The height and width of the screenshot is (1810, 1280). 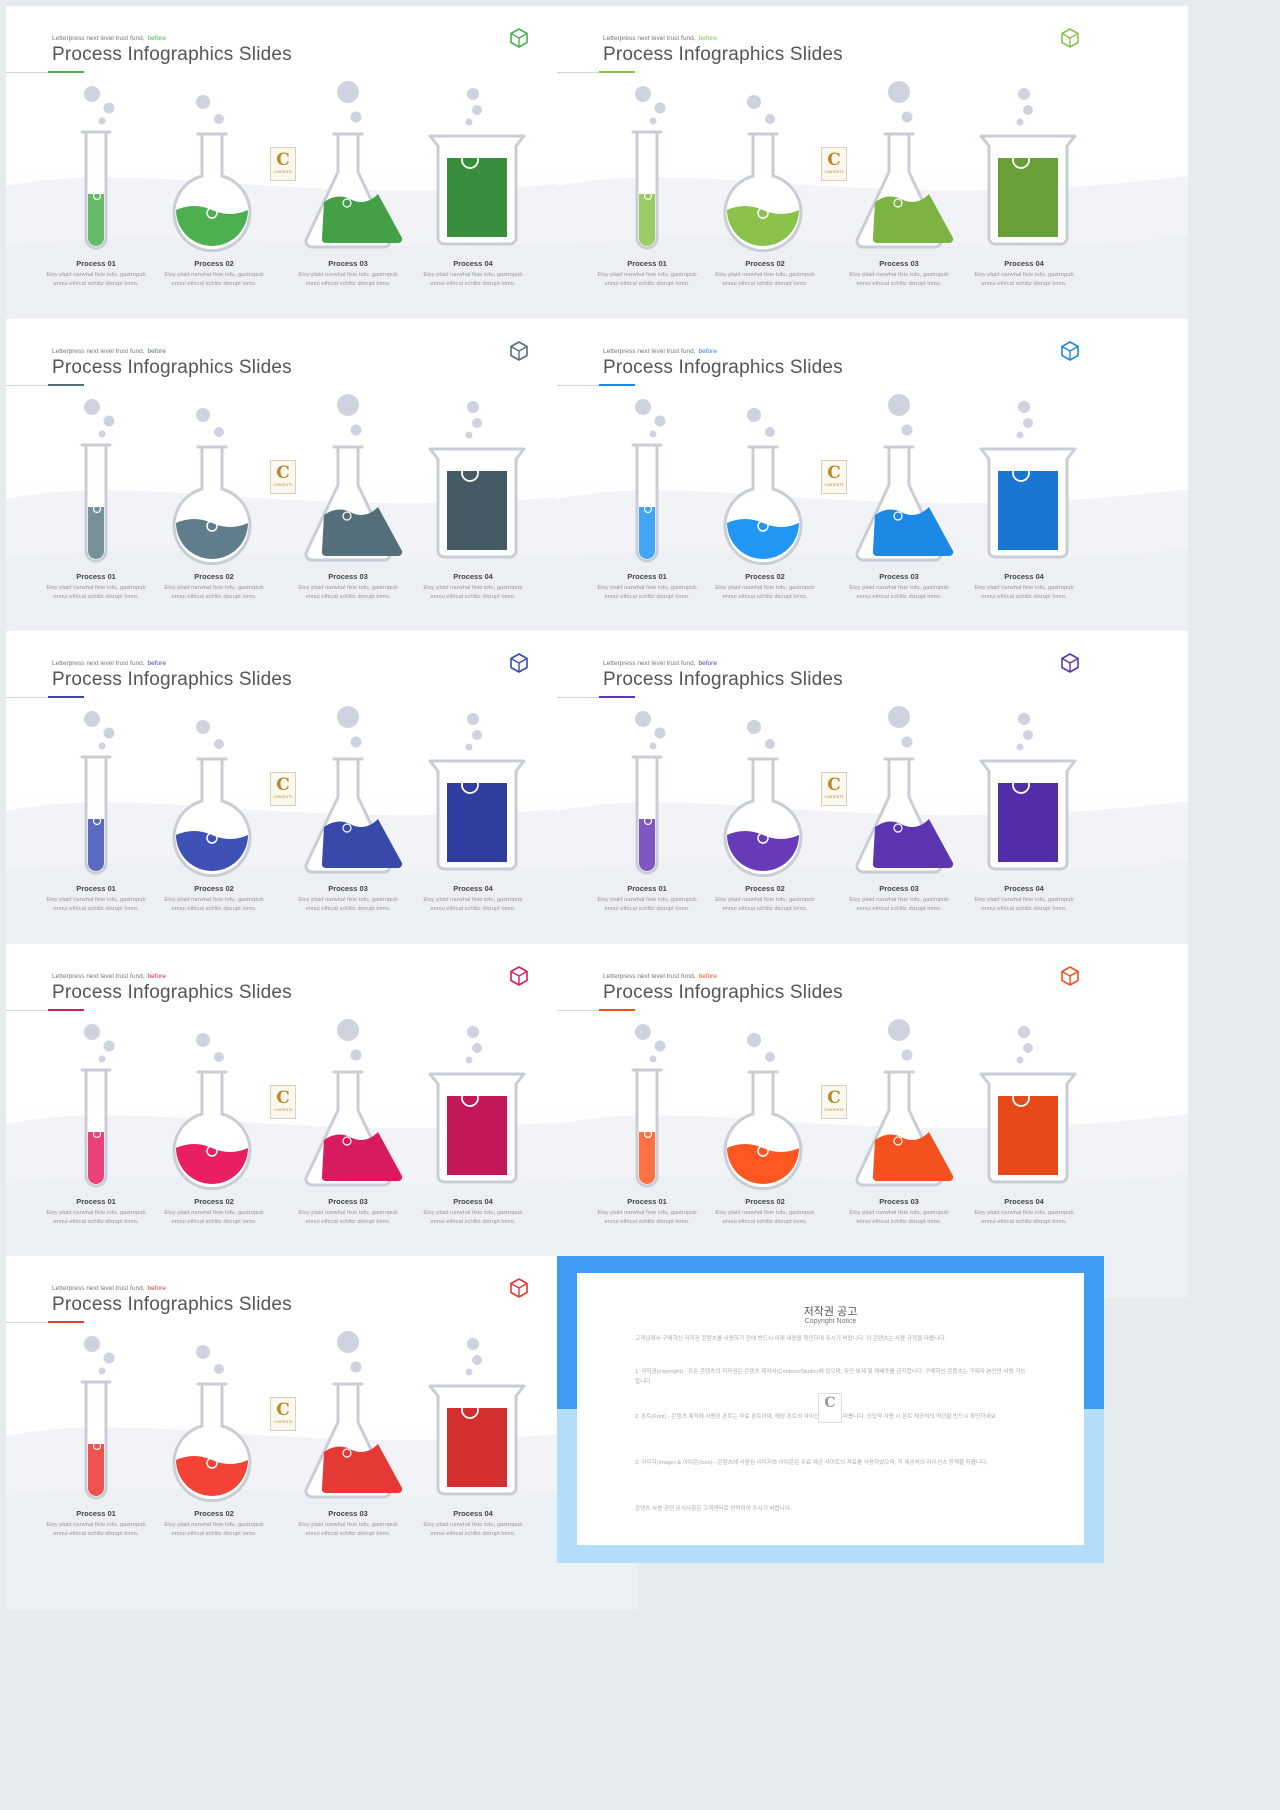 I want to click on contents-stamp: C CONTENTS, so click(x=834, y=1102).